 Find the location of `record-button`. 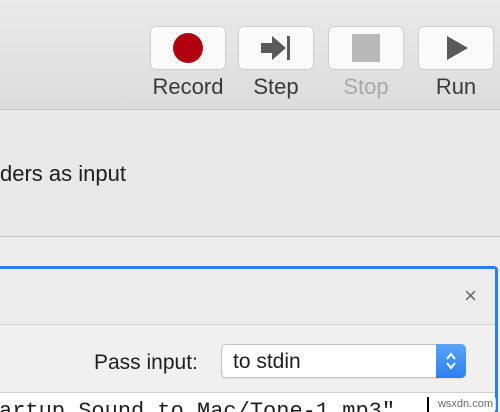

record-button is located at coordinates (188, 48).